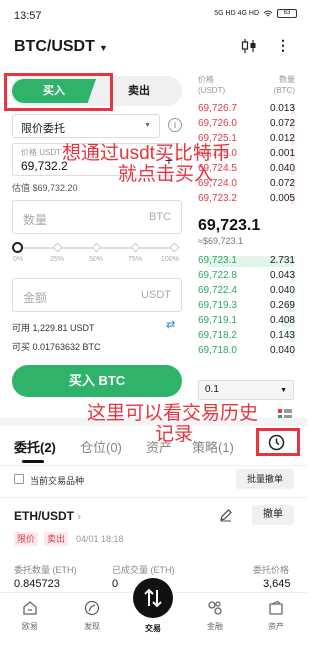 The height and width of the screenshot is (650, 320). Describe the element at coordinates (86, 126) in the screenshot. I see `order-type-select: 限价委托 ▼` at that location.